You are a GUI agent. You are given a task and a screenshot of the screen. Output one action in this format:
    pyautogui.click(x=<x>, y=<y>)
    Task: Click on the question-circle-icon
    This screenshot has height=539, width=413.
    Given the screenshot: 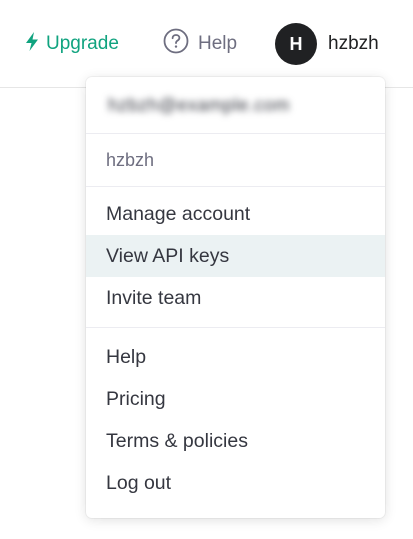 What is the action you would take?
    pyautogui.click(x=176, y=44)
    